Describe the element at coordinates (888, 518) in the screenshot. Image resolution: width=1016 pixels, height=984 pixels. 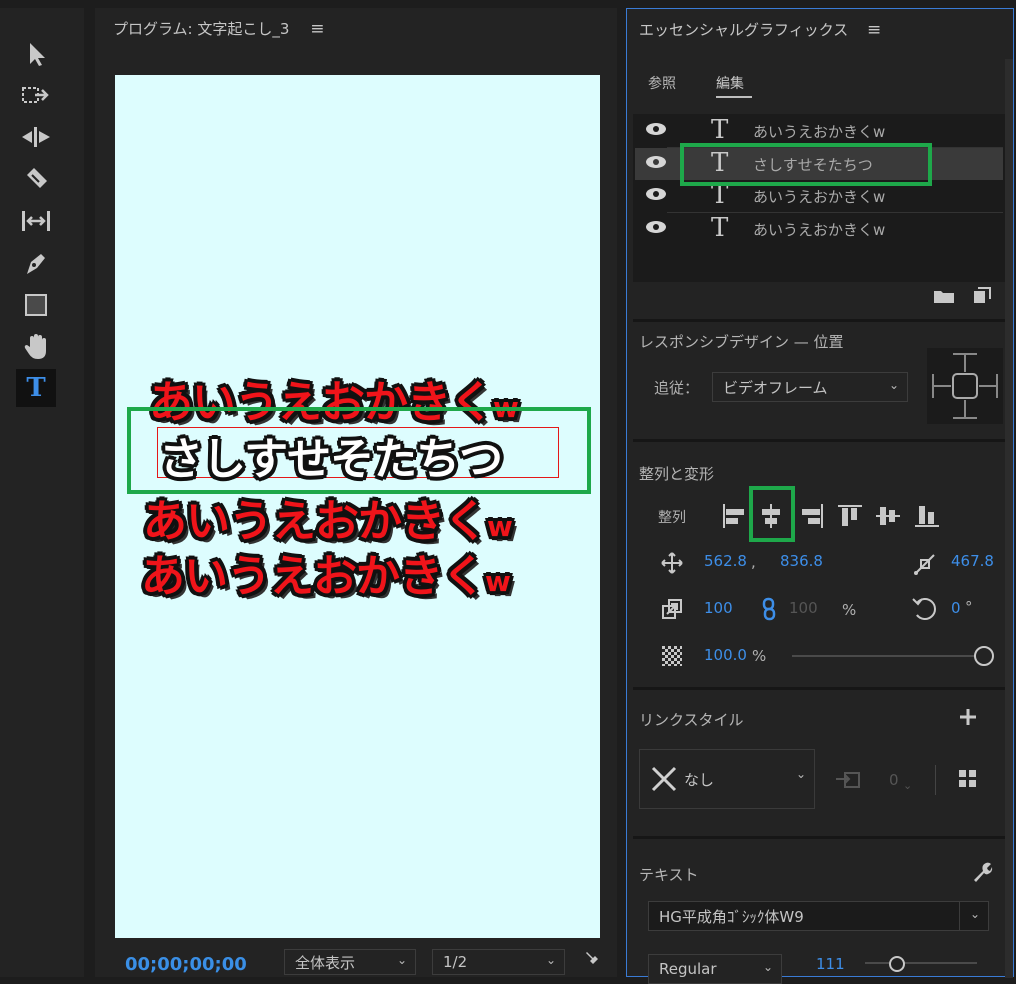
I see `align-vertical-center-icon` at that location.